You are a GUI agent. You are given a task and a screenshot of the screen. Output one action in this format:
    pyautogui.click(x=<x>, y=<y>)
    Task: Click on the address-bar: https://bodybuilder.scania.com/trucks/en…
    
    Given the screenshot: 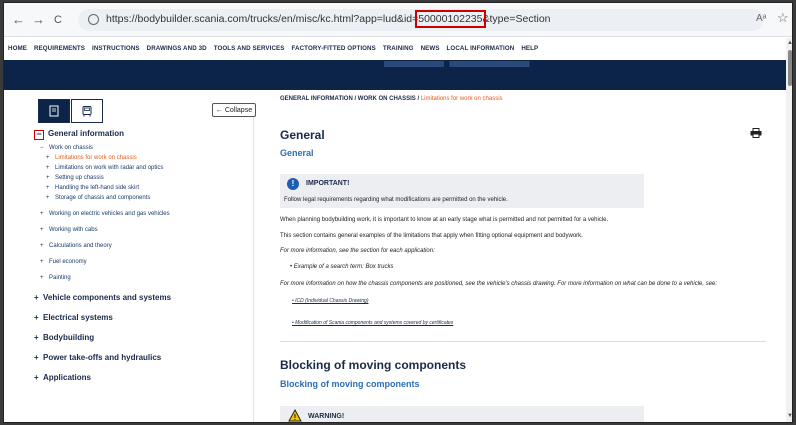 What is the action you would take?
    pyautogui.click(x=421, y=20)
    